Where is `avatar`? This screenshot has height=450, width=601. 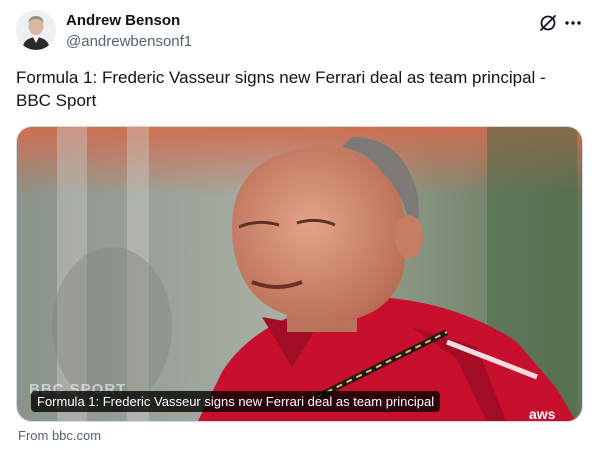
avatar is located at coordinates (36, 30).